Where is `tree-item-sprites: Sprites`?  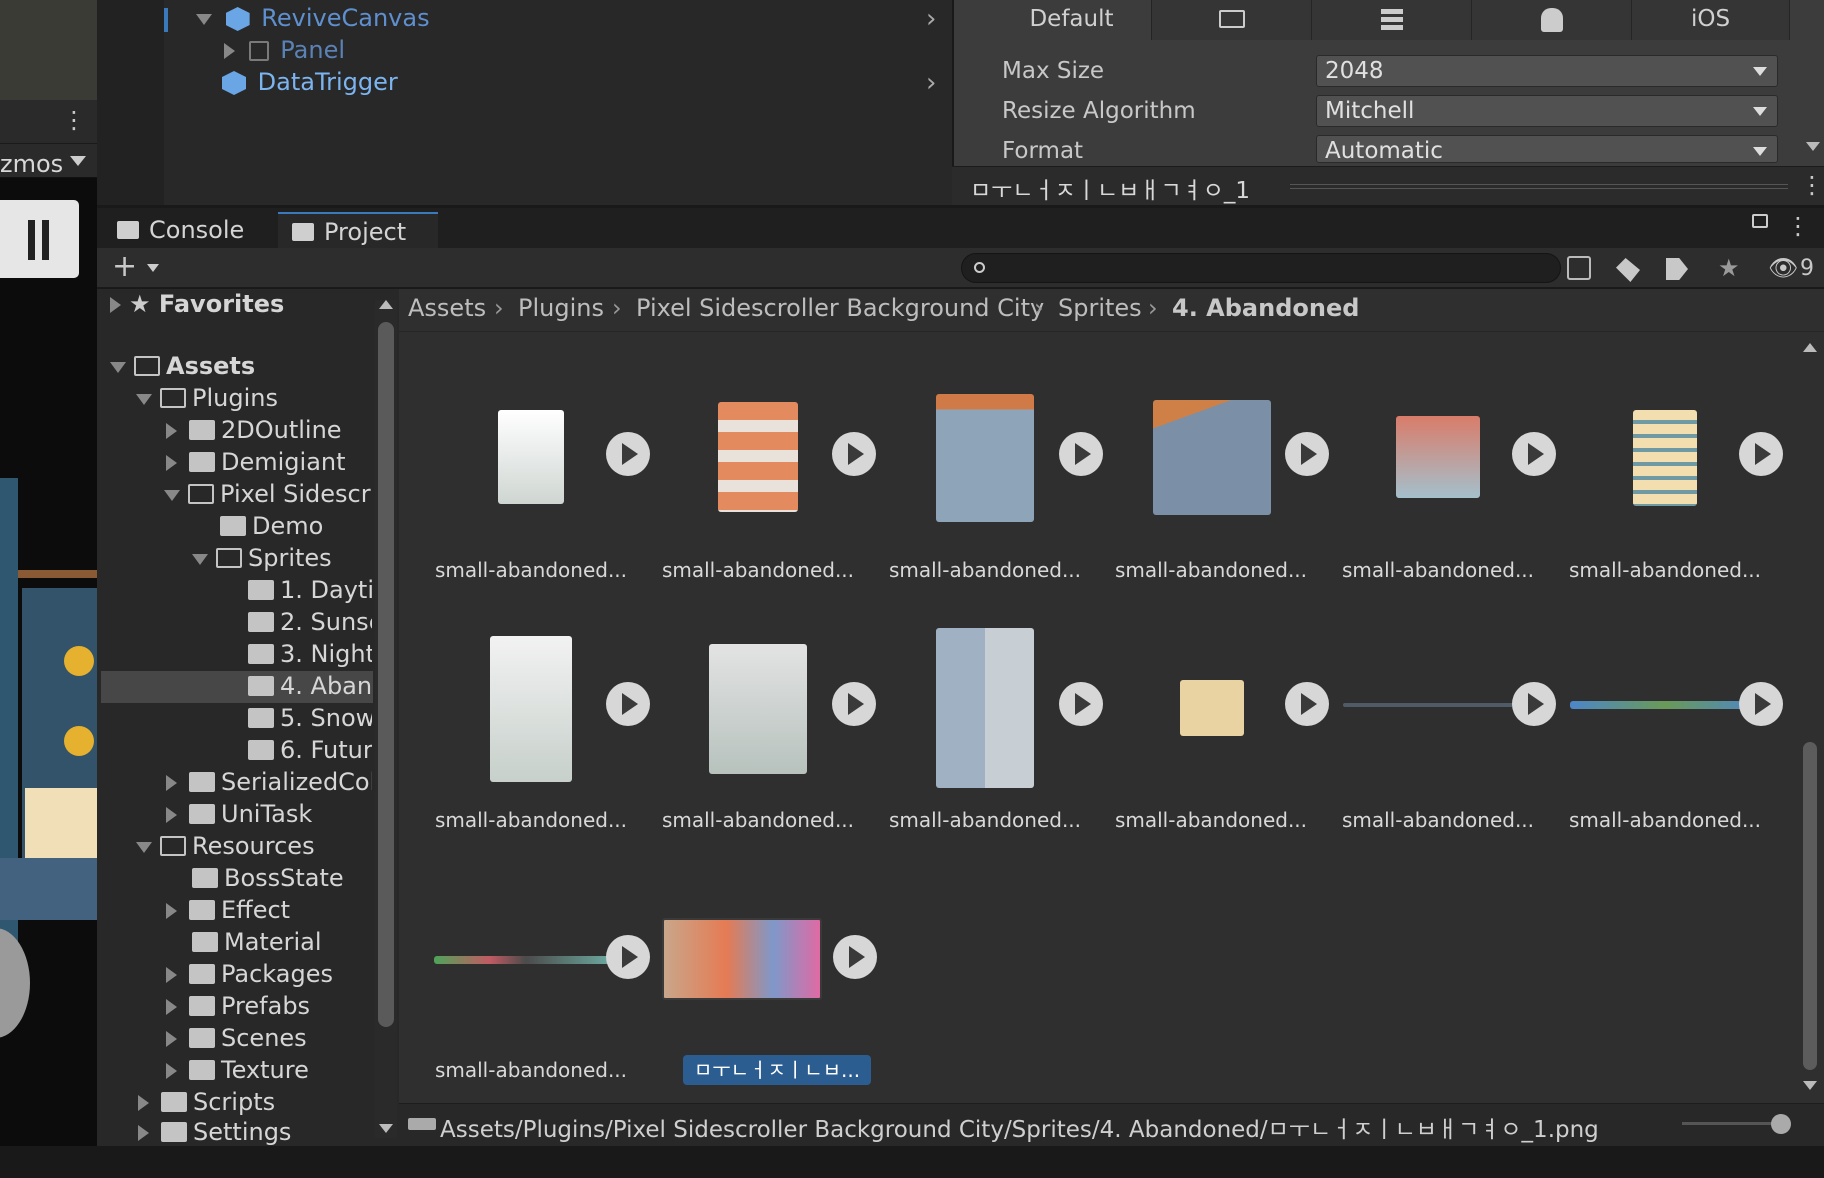
tree-item-sprites: Sprites is located at coordinates (262, 558).